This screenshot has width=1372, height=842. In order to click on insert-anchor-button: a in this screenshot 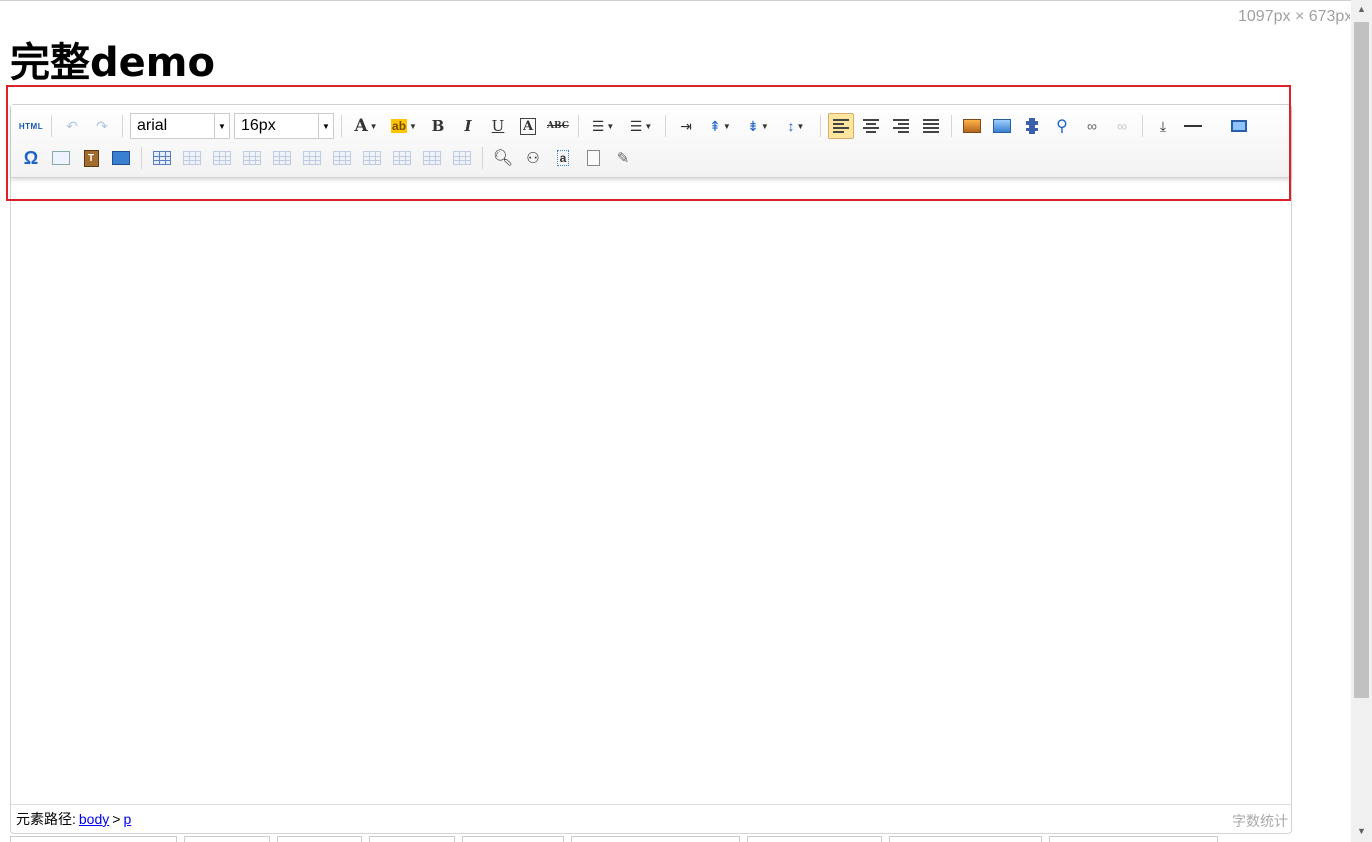, I will do `click(563, 158)`.